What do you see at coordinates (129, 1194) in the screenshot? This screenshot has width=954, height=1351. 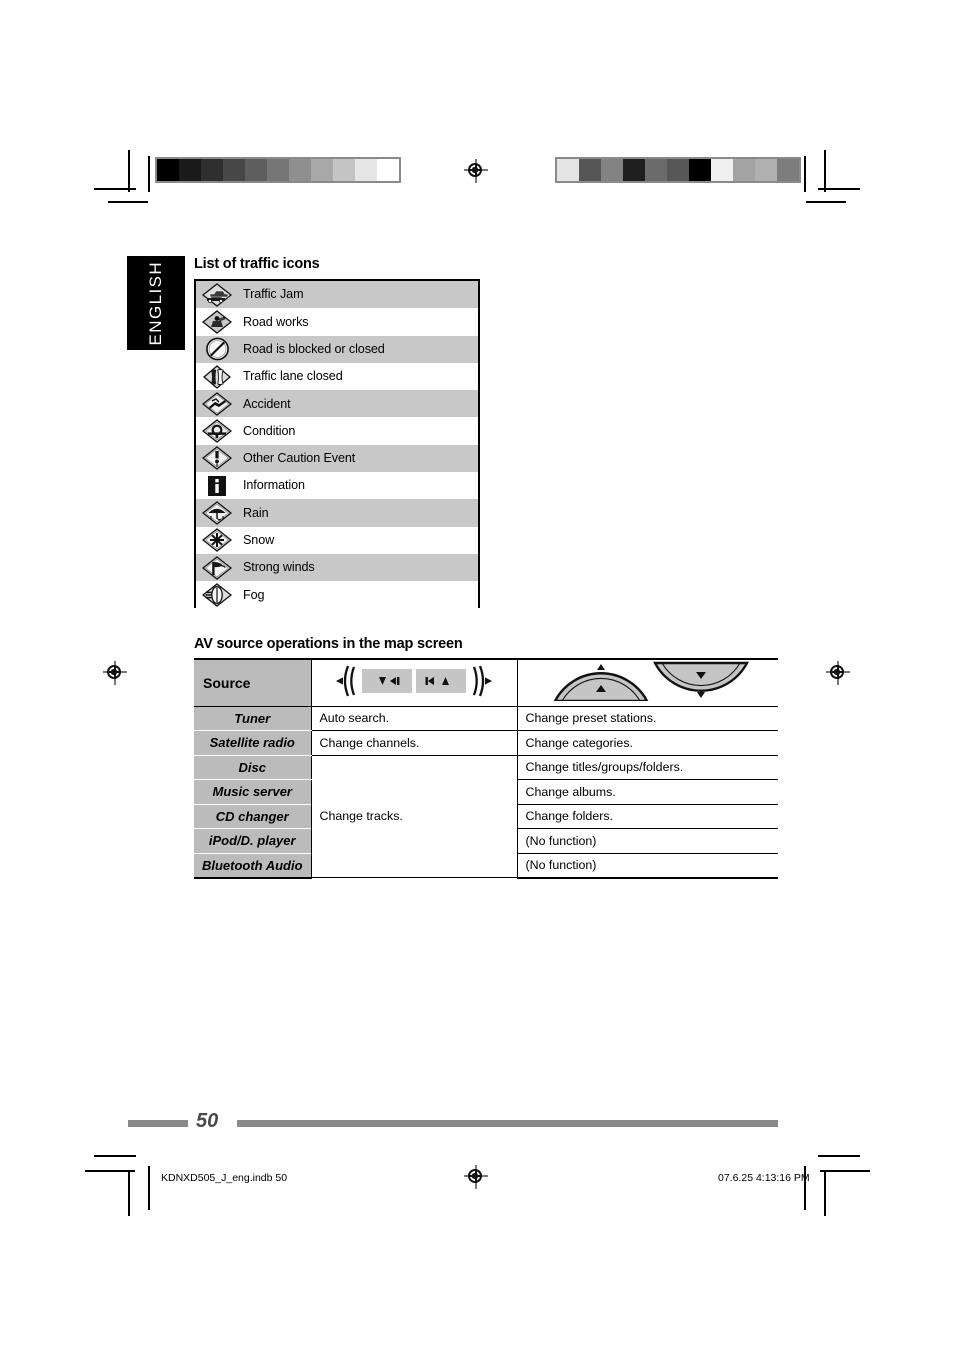 I see `crop-mark-bl-vertical` at bounding box center [129, 1194].